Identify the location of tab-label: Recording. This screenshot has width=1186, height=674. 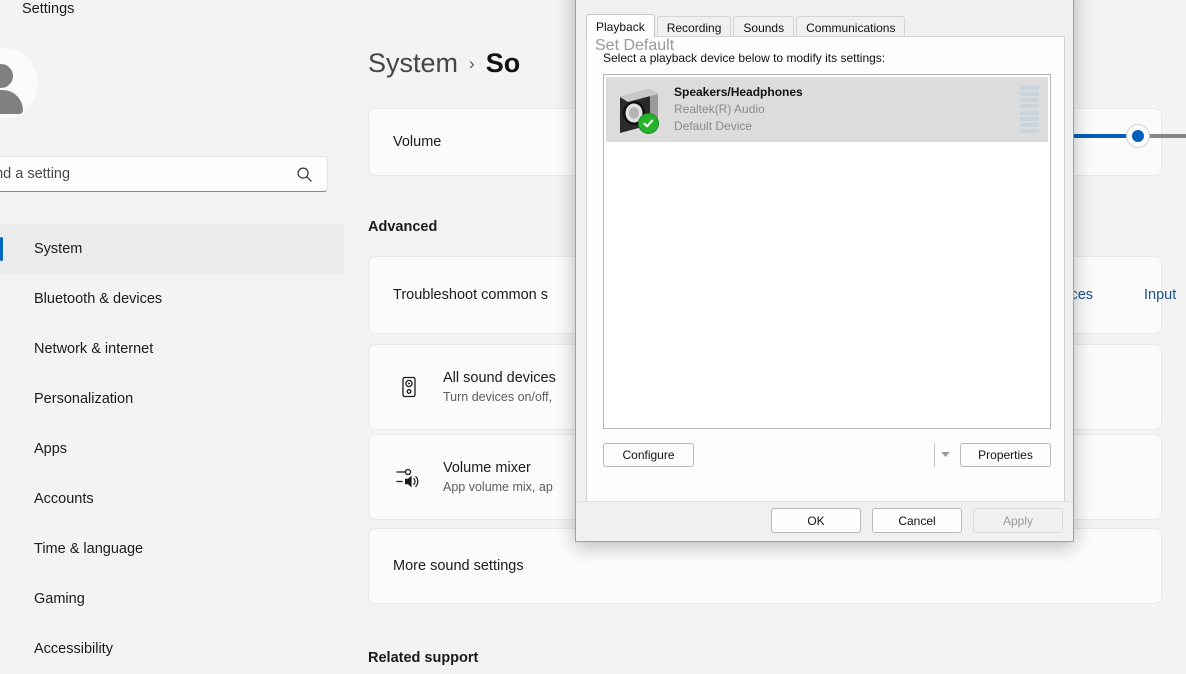
(694, 28).